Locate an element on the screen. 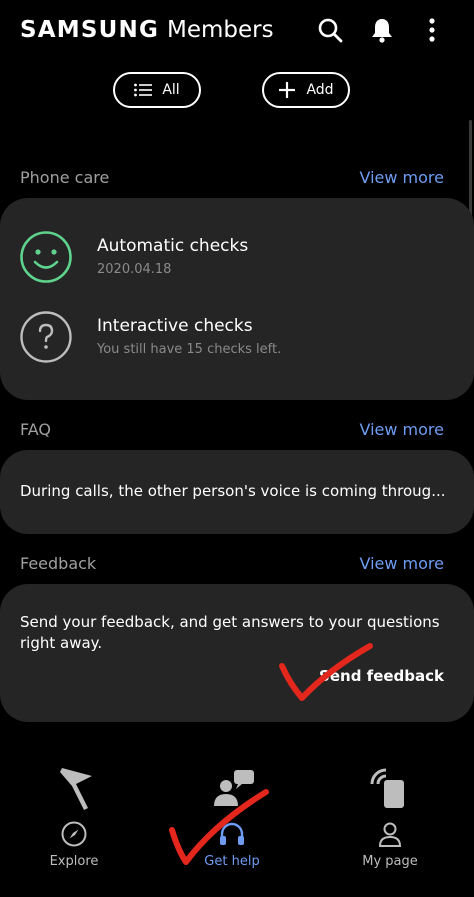  search-icon is located at coordinates (330, 30).